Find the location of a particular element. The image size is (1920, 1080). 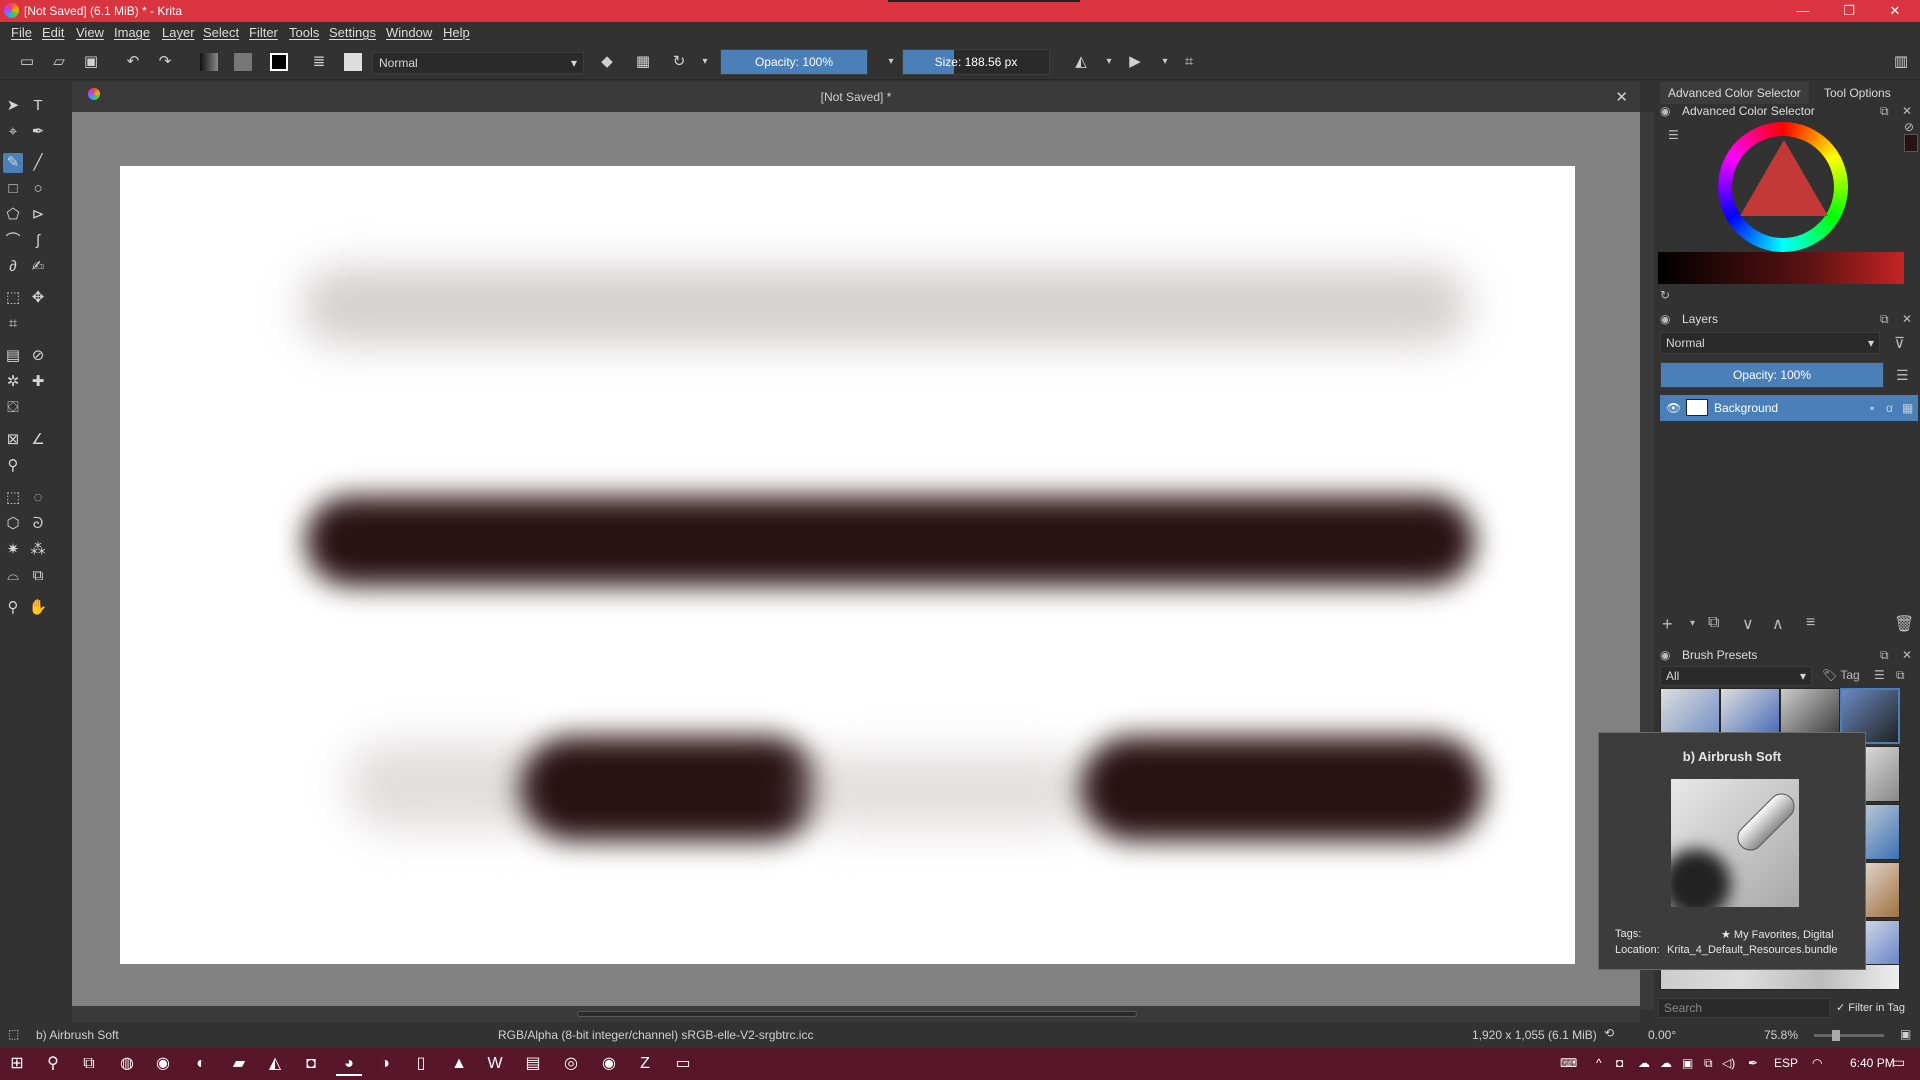

maximize-button: ❐ is located at coordinates (1849, 11).